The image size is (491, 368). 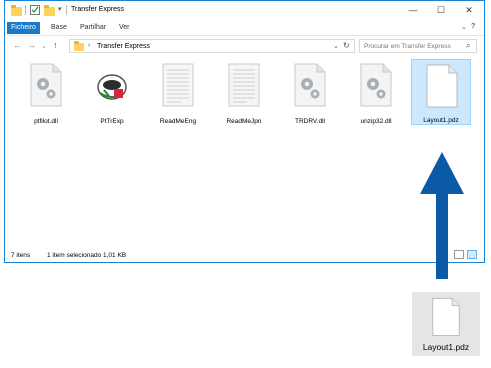 I want to click on selection-info: 1 item selecionado 1,01 KB, so click(x=87, y=255).